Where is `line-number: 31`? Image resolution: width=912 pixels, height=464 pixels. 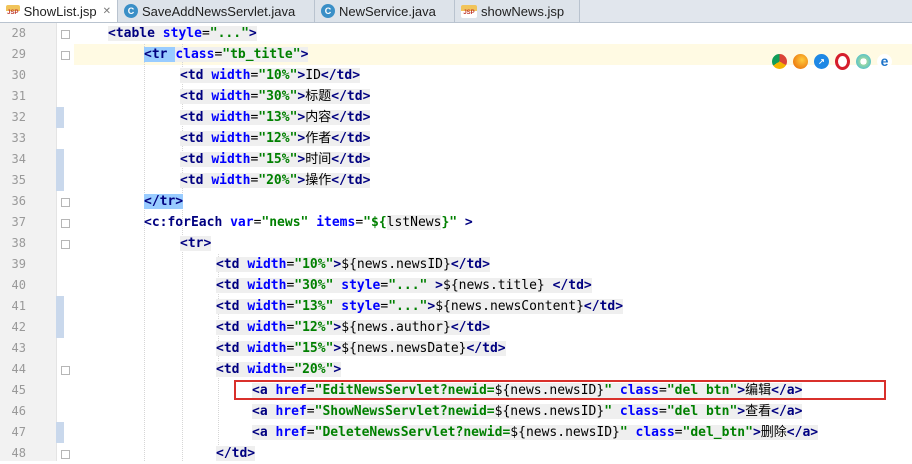
line-number: 31 is located at coordinates (18, 96).